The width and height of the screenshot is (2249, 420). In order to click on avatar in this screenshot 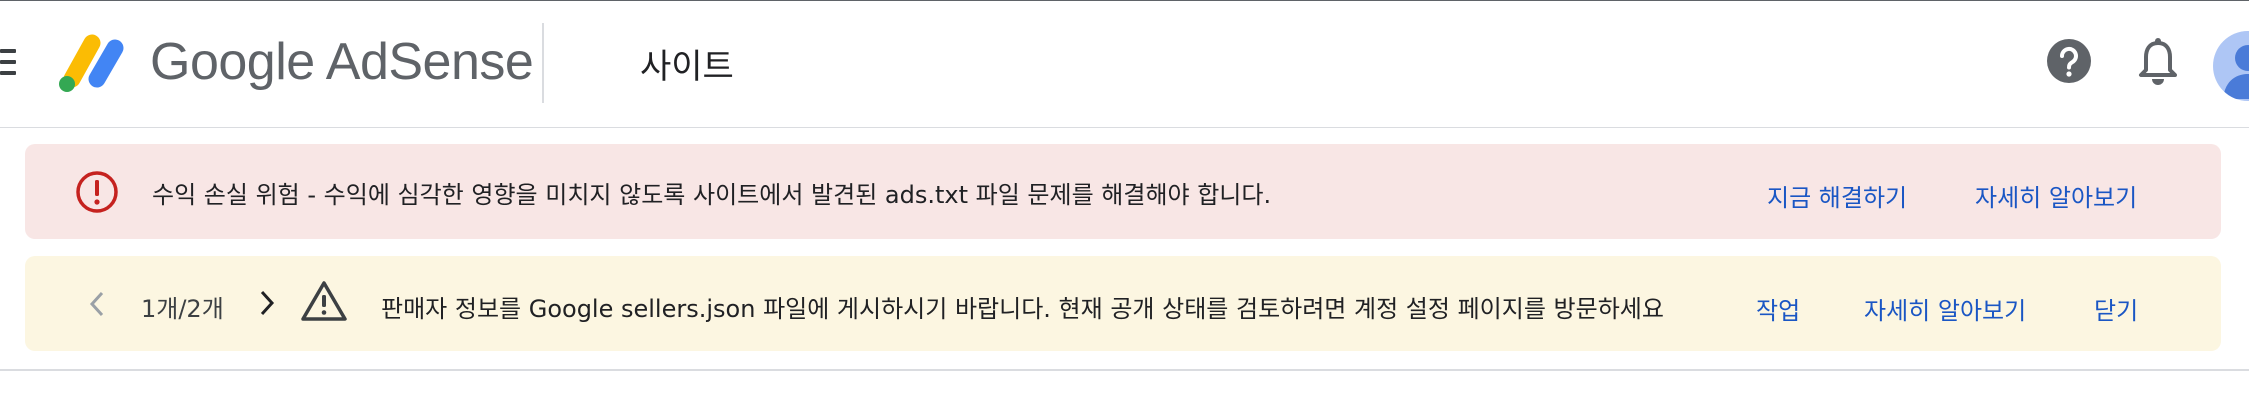, I will do `click(2231, 66)`.